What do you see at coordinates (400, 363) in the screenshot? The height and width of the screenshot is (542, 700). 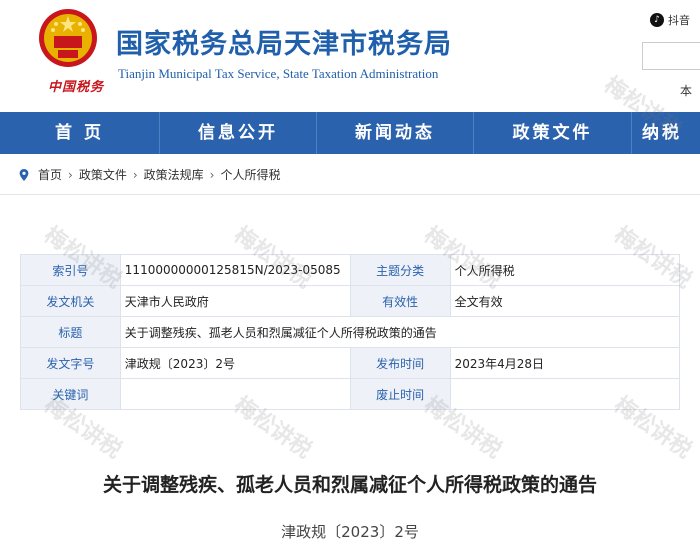 I see `meta-label: 发布时间` at bounding box center [400, 363].